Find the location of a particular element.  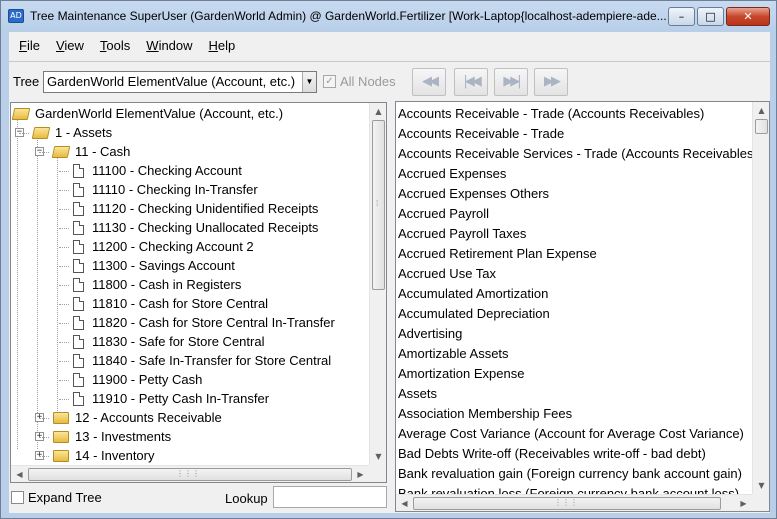

list-item: Advertising is located at coordinates (430, 334).